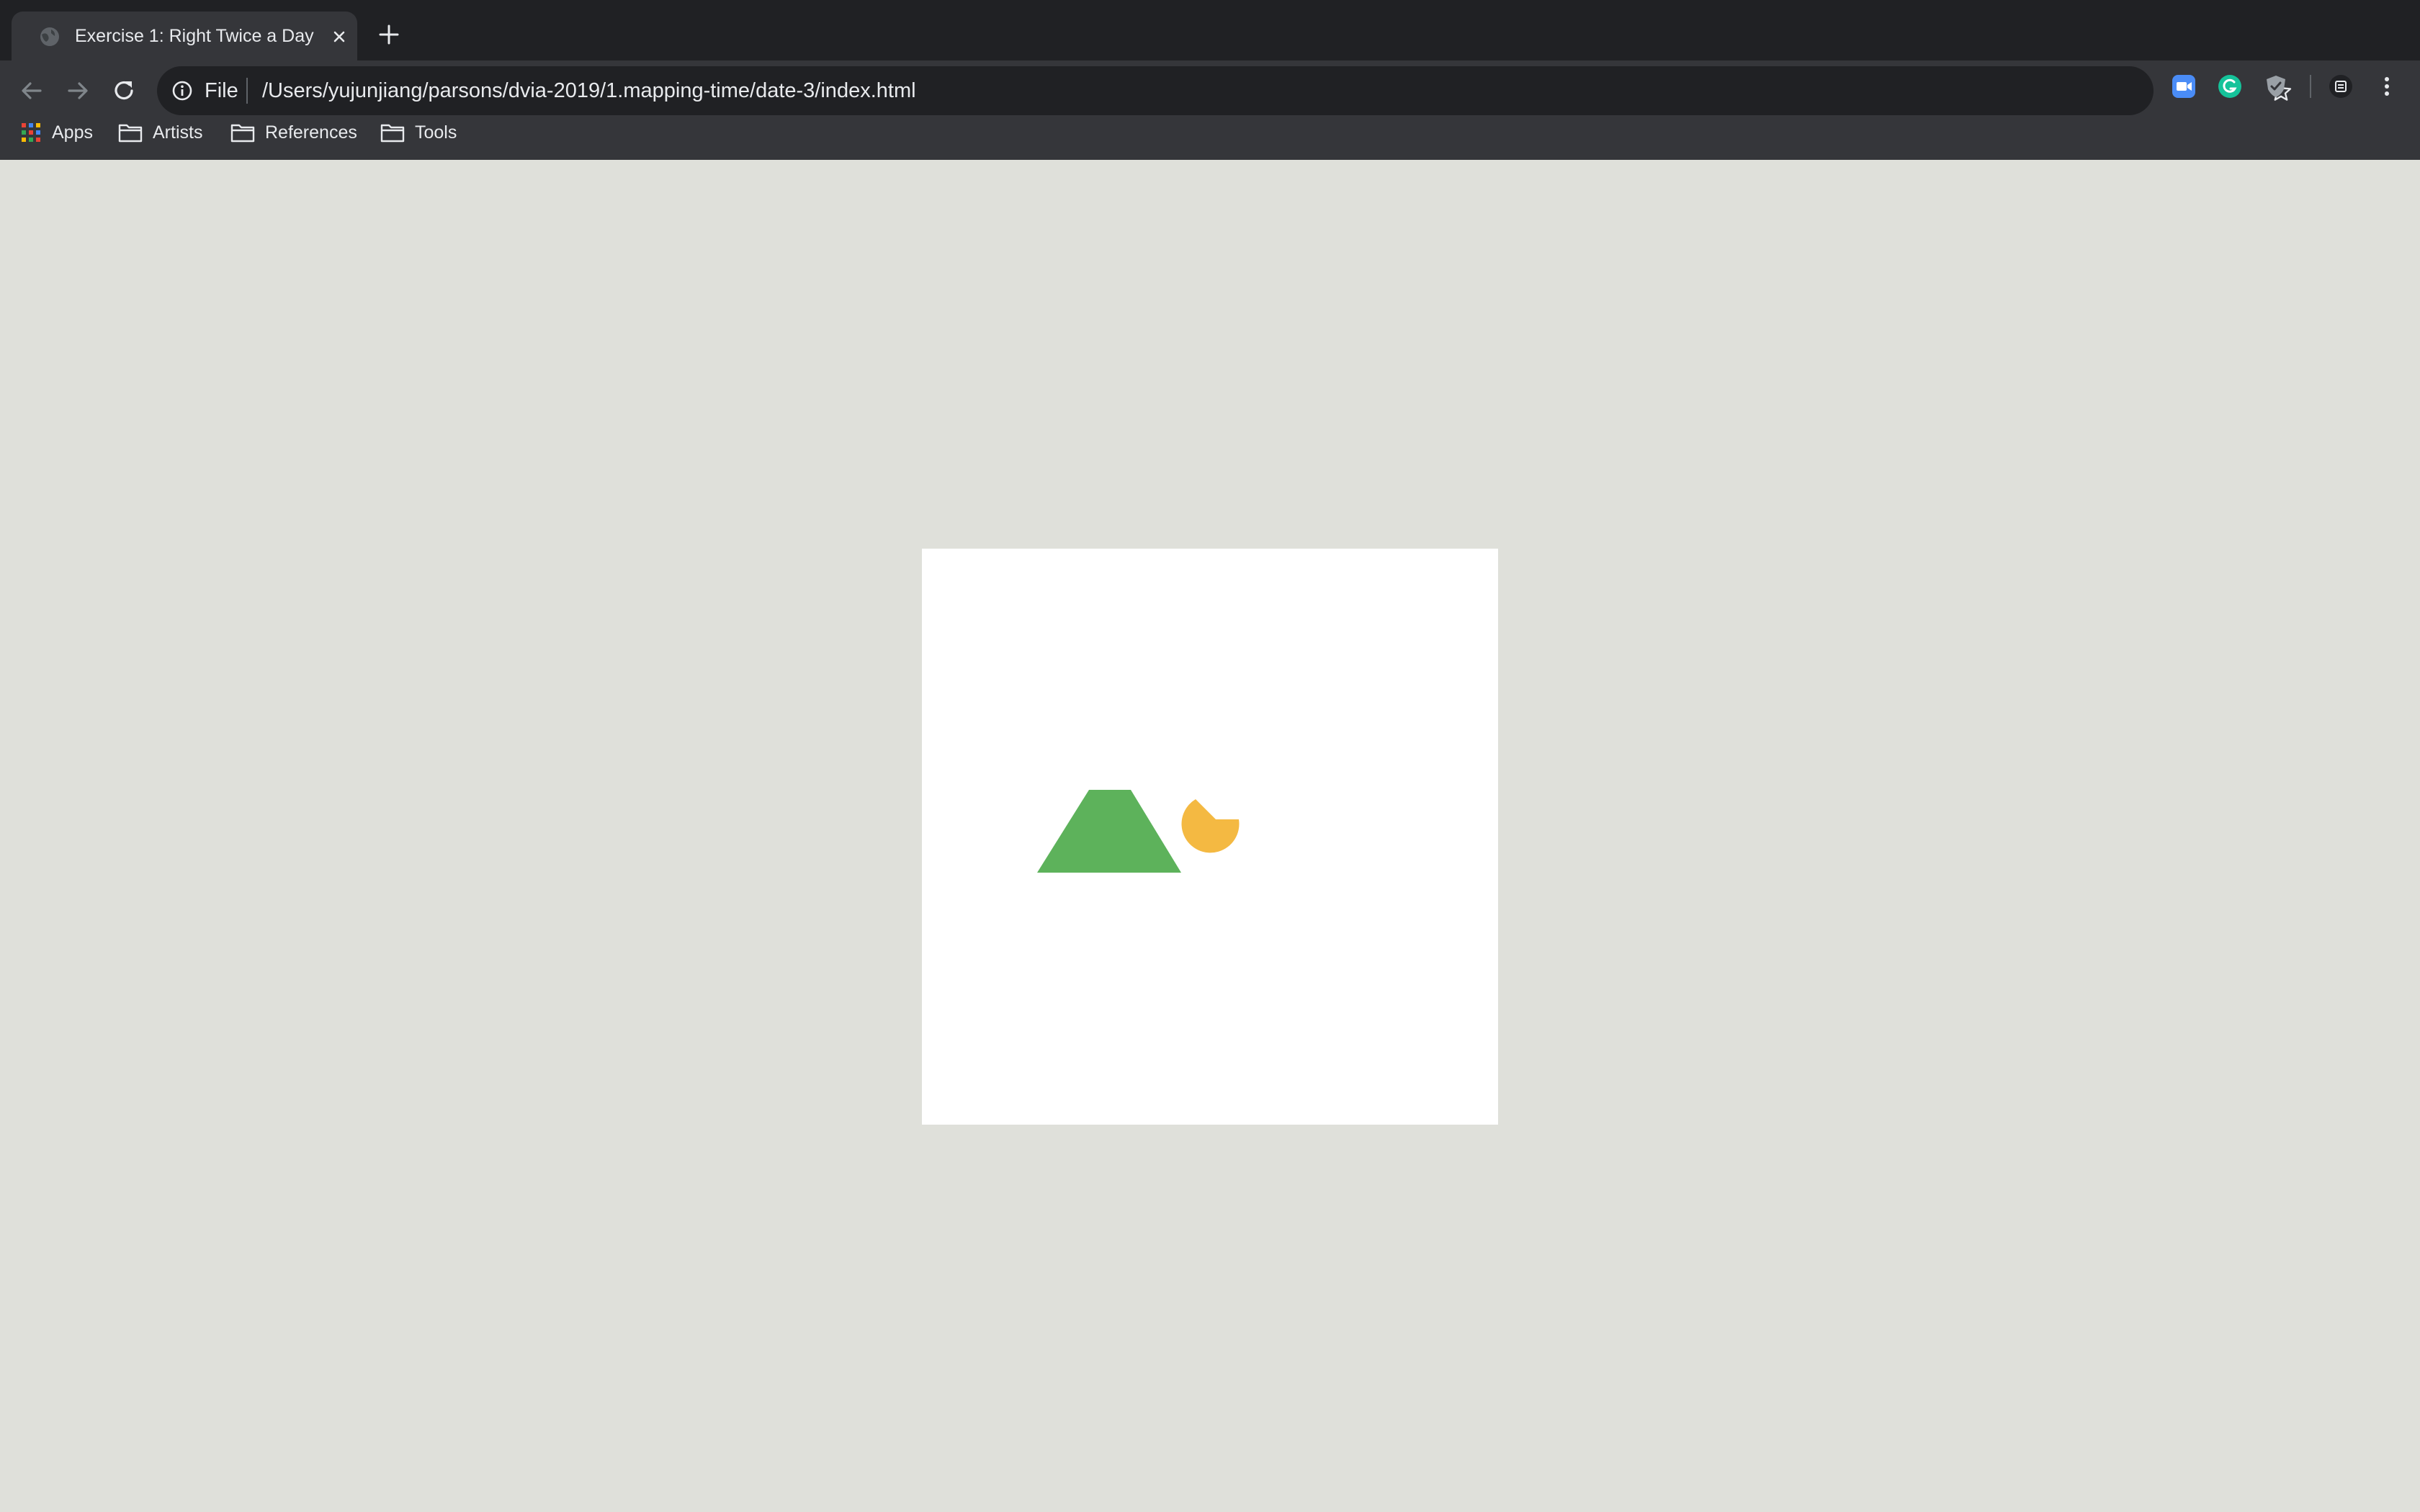 Image resolution: width=2420 pixels, height=1512 pixels. Describe the element at coordinates (50, 36) in the screenshot. I see `globe-icon` at that location.